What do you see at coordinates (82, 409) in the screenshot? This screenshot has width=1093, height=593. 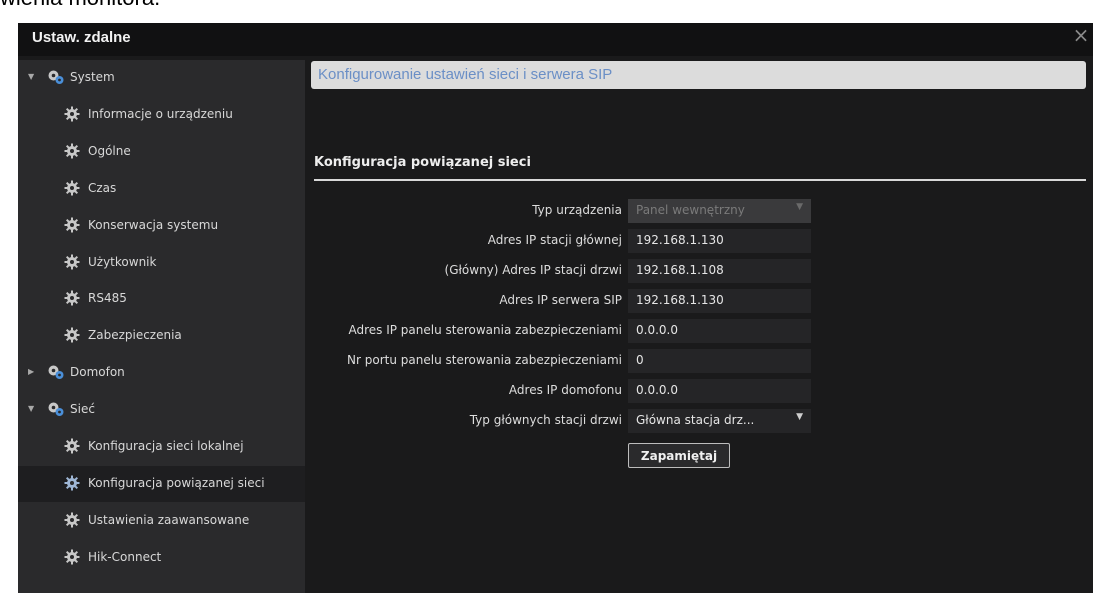 I see `sidebar-item-label: Sieć` at bounding box center [82, 409].